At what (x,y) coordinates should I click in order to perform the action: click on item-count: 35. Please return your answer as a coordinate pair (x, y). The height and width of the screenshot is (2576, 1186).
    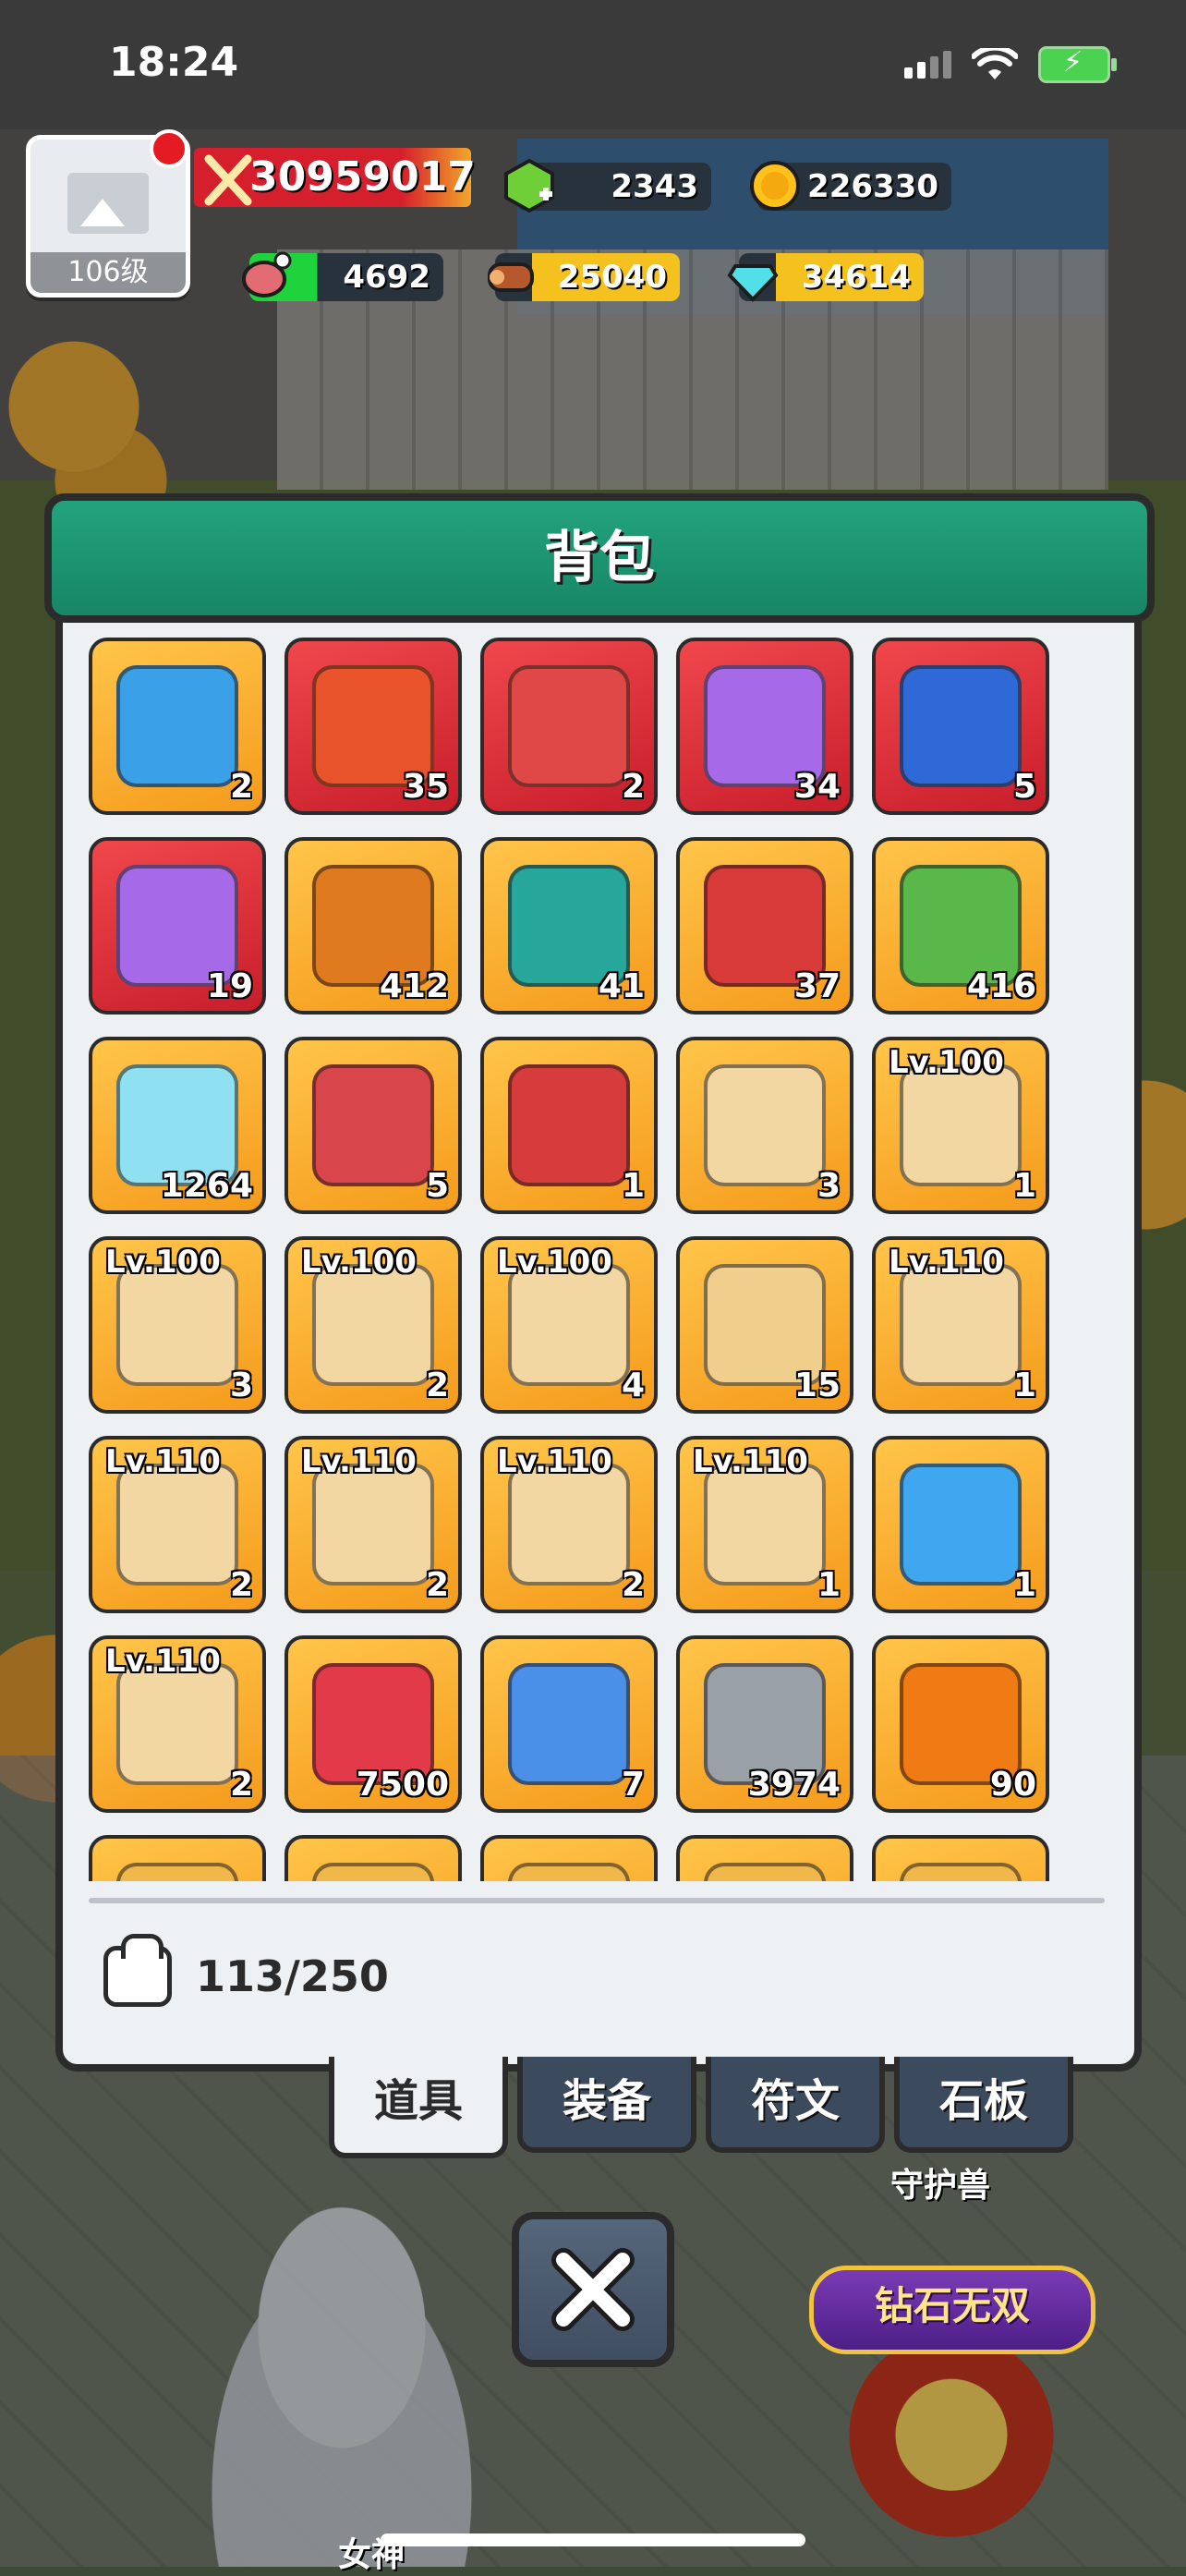
    Looking at the image, I should click on (426, 787).